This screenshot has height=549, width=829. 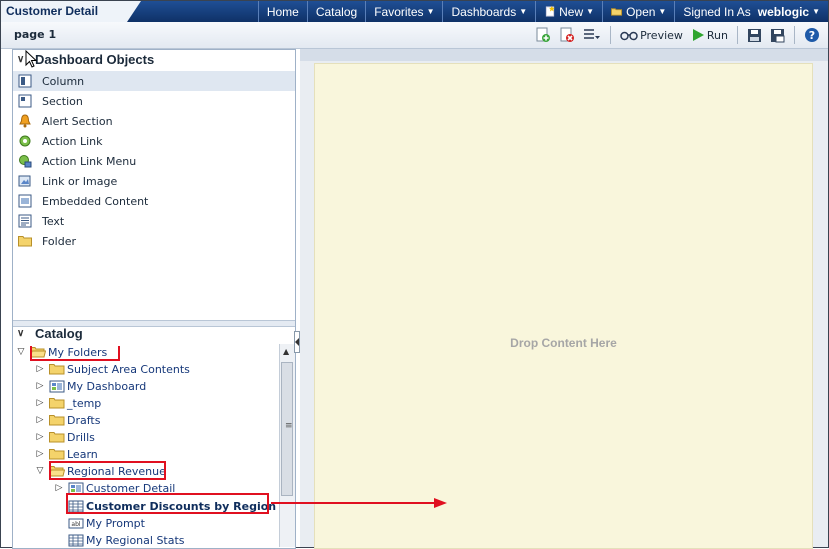 I want to click on nav-catalog-label: Catalog, so click(x=336, y=11).